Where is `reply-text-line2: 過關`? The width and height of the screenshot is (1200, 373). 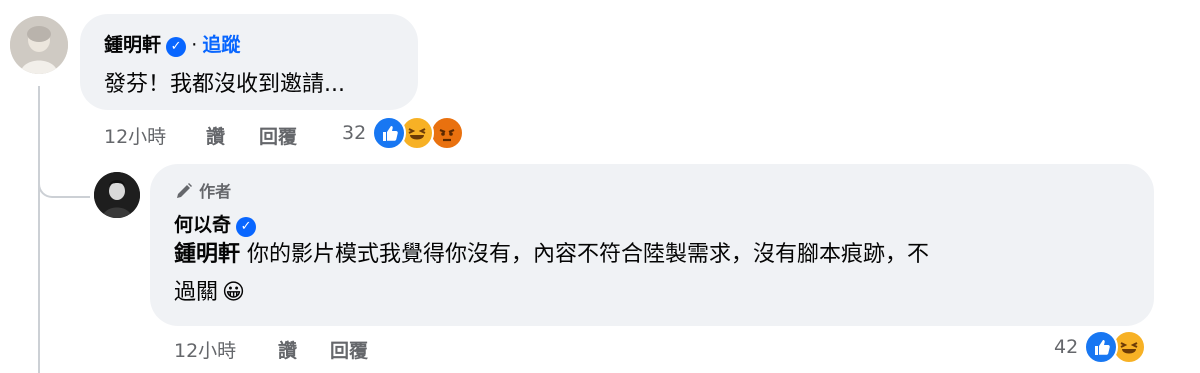 reply-text-line2: 過關 is located at coordinates (196, 292).